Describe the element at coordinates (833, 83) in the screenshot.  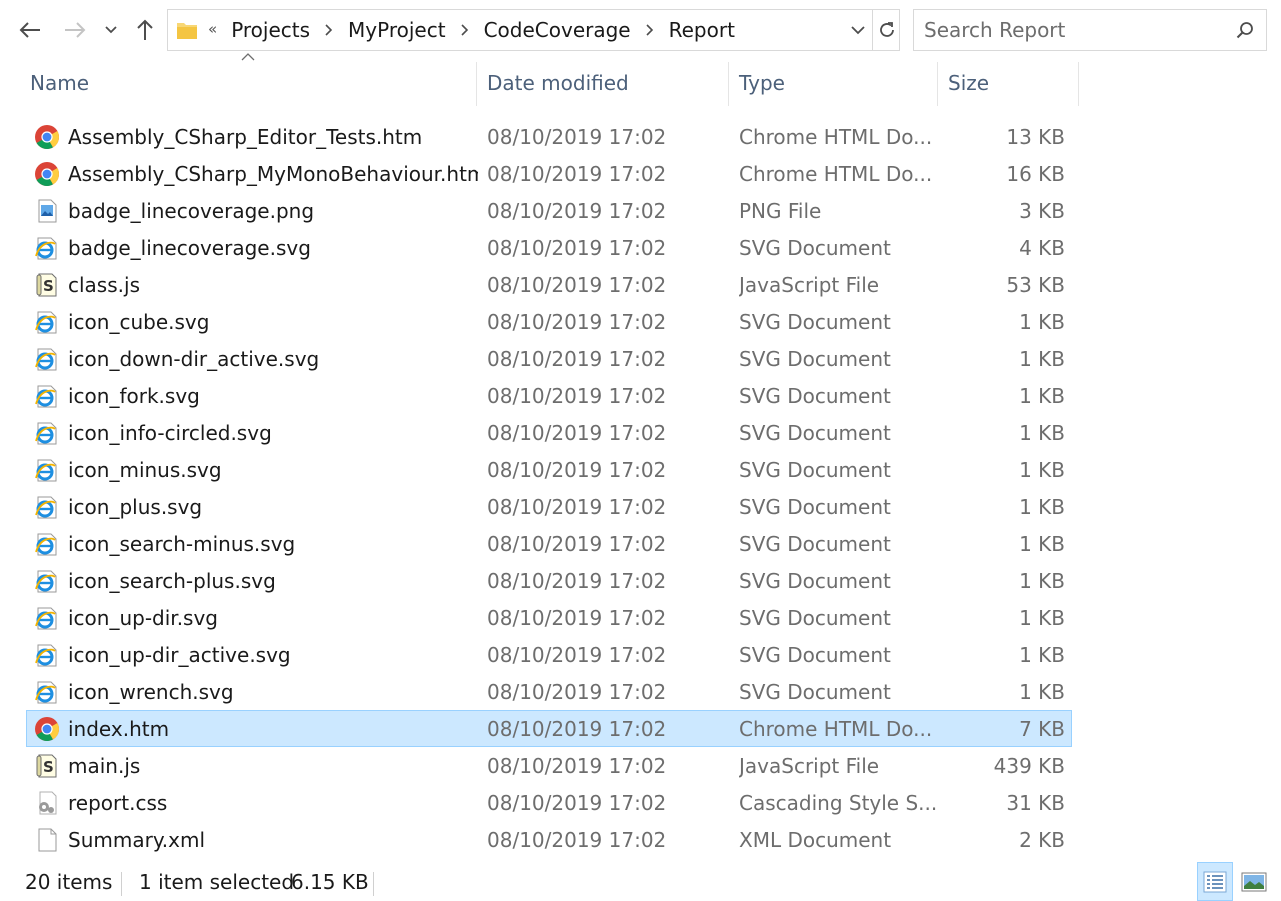
I see `column-header-type: Type` at that location.